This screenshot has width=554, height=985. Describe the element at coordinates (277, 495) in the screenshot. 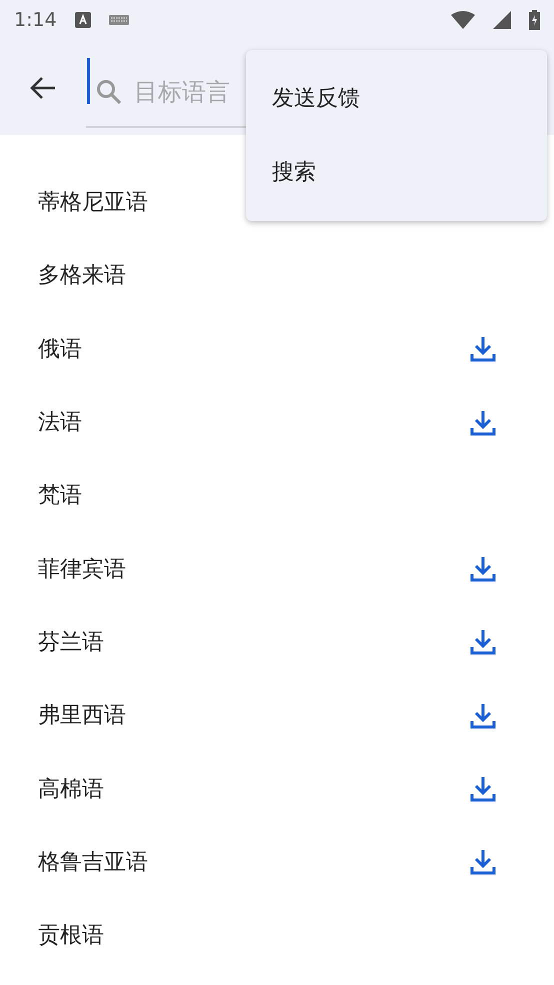

I see `language-item: 梵语` at that location.